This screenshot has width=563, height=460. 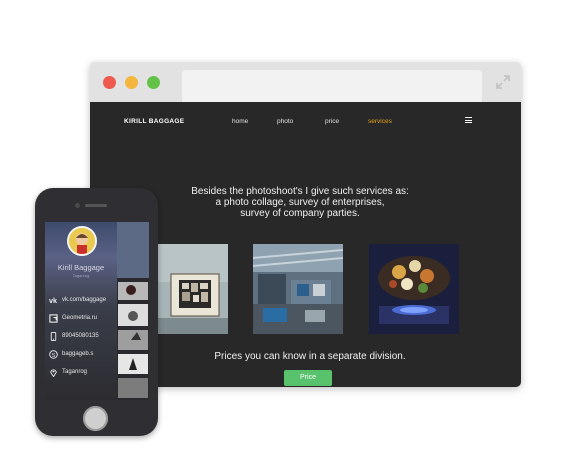 I want to click on vk-icon: vk, so click(x=53, y=300).